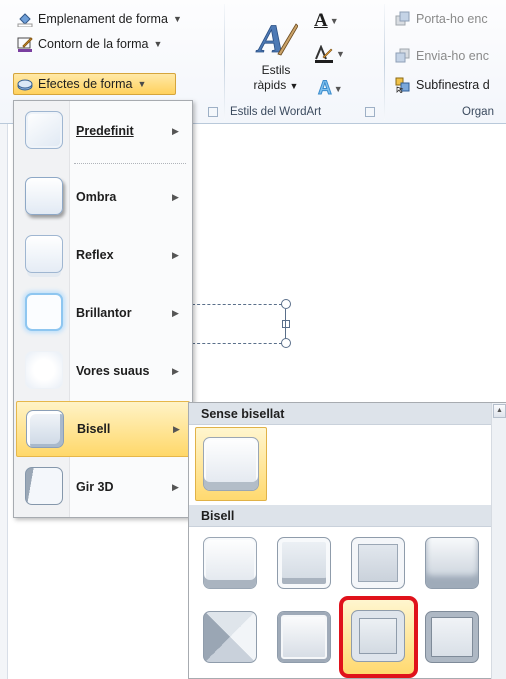 The image size is (506, 679). Describe the element at coordinates (94, 429) in the screenshot. I see `menu-item-label: Bisell` at that location.